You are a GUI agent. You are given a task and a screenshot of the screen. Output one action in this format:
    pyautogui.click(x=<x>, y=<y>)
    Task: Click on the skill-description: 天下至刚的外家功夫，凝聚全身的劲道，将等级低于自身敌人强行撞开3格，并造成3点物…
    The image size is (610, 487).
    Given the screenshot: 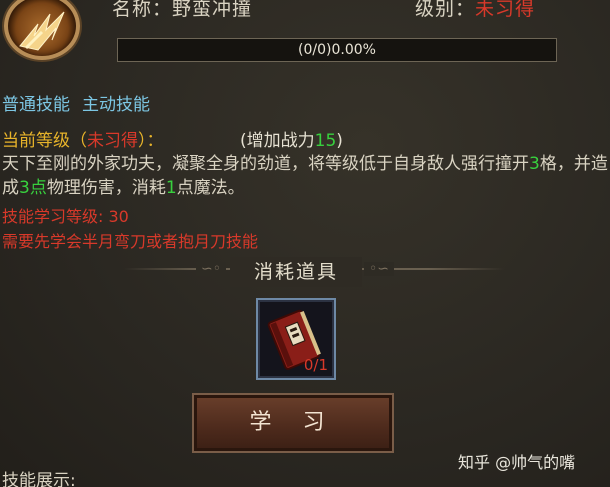 What is the action you would take?
    pyautogui.click(x=305, y=176)
    